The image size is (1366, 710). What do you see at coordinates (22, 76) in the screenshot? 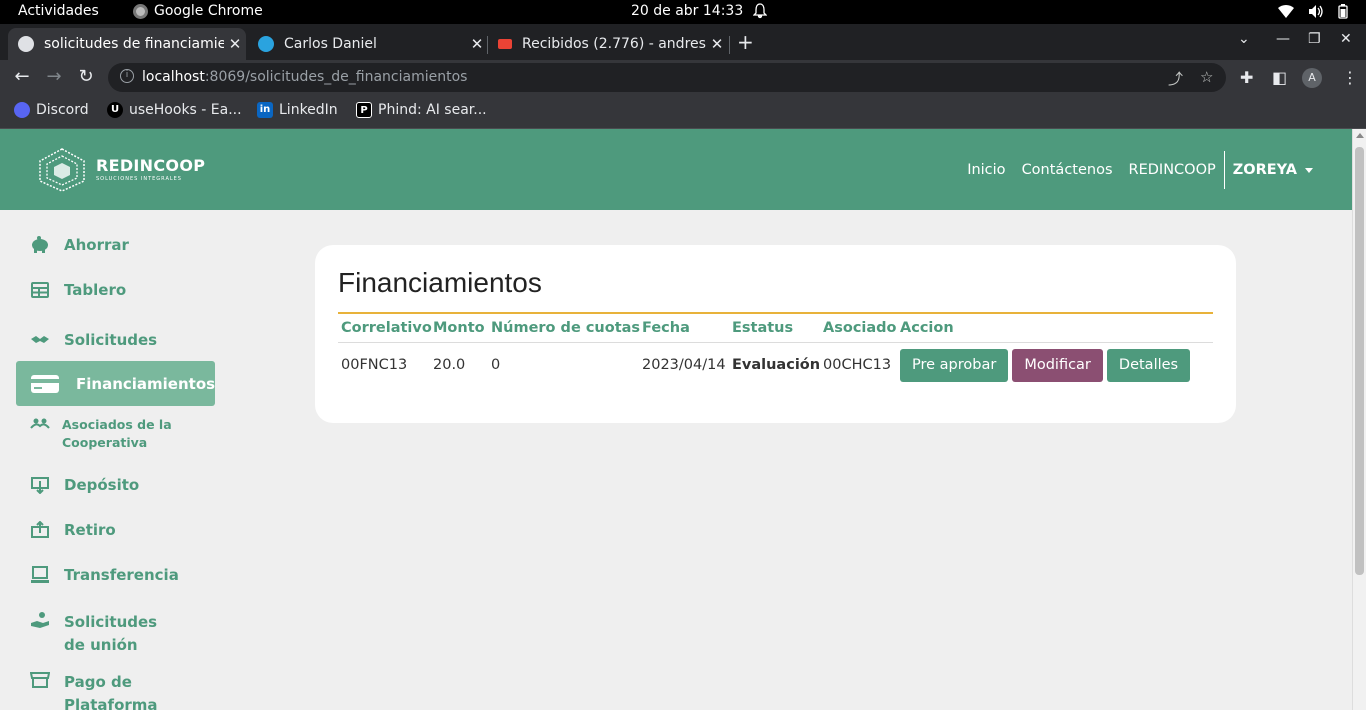
I see `back-icon: ←` at bounding box center [22, 76].